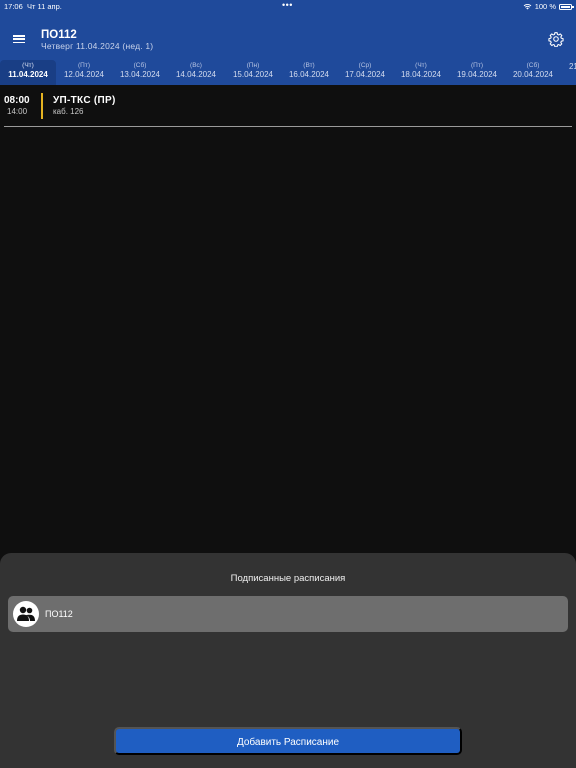  I want to click on day-tab-date: 15.04.2024, so click(253, 74).